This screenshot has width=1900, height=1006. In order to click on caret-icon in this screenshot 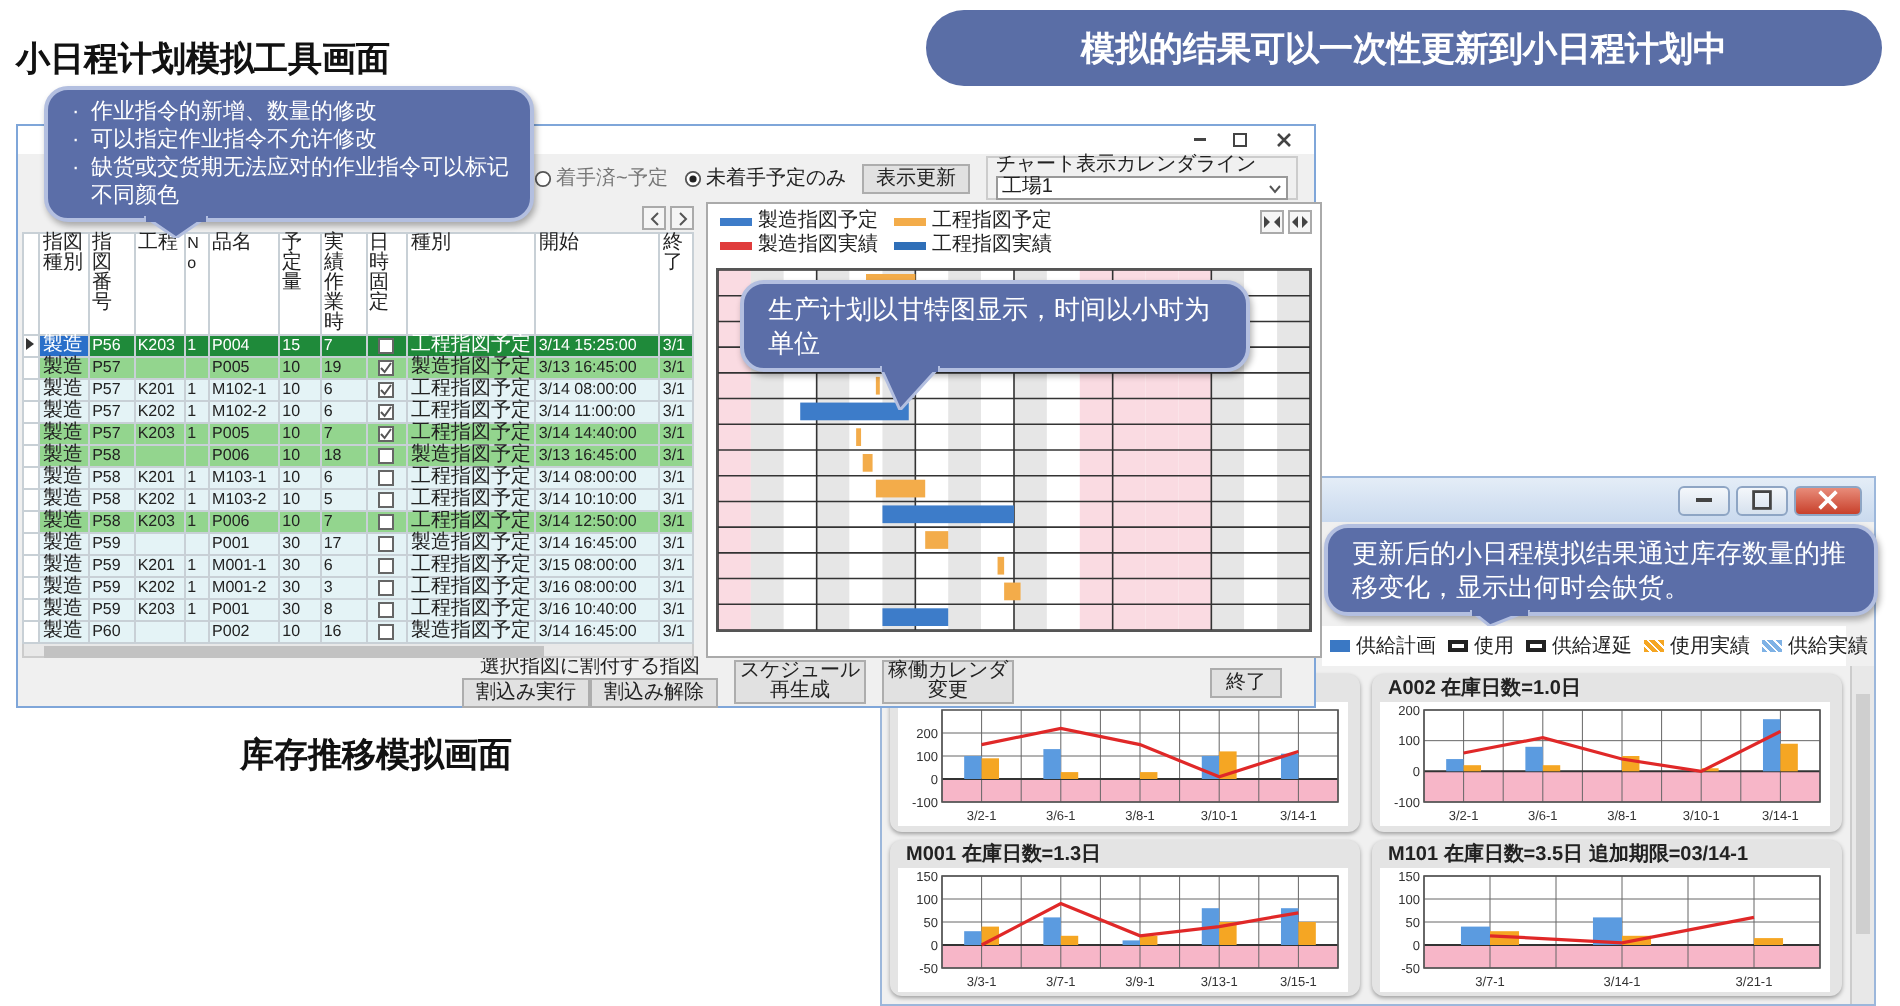, I will do `click(1274, 188)`.